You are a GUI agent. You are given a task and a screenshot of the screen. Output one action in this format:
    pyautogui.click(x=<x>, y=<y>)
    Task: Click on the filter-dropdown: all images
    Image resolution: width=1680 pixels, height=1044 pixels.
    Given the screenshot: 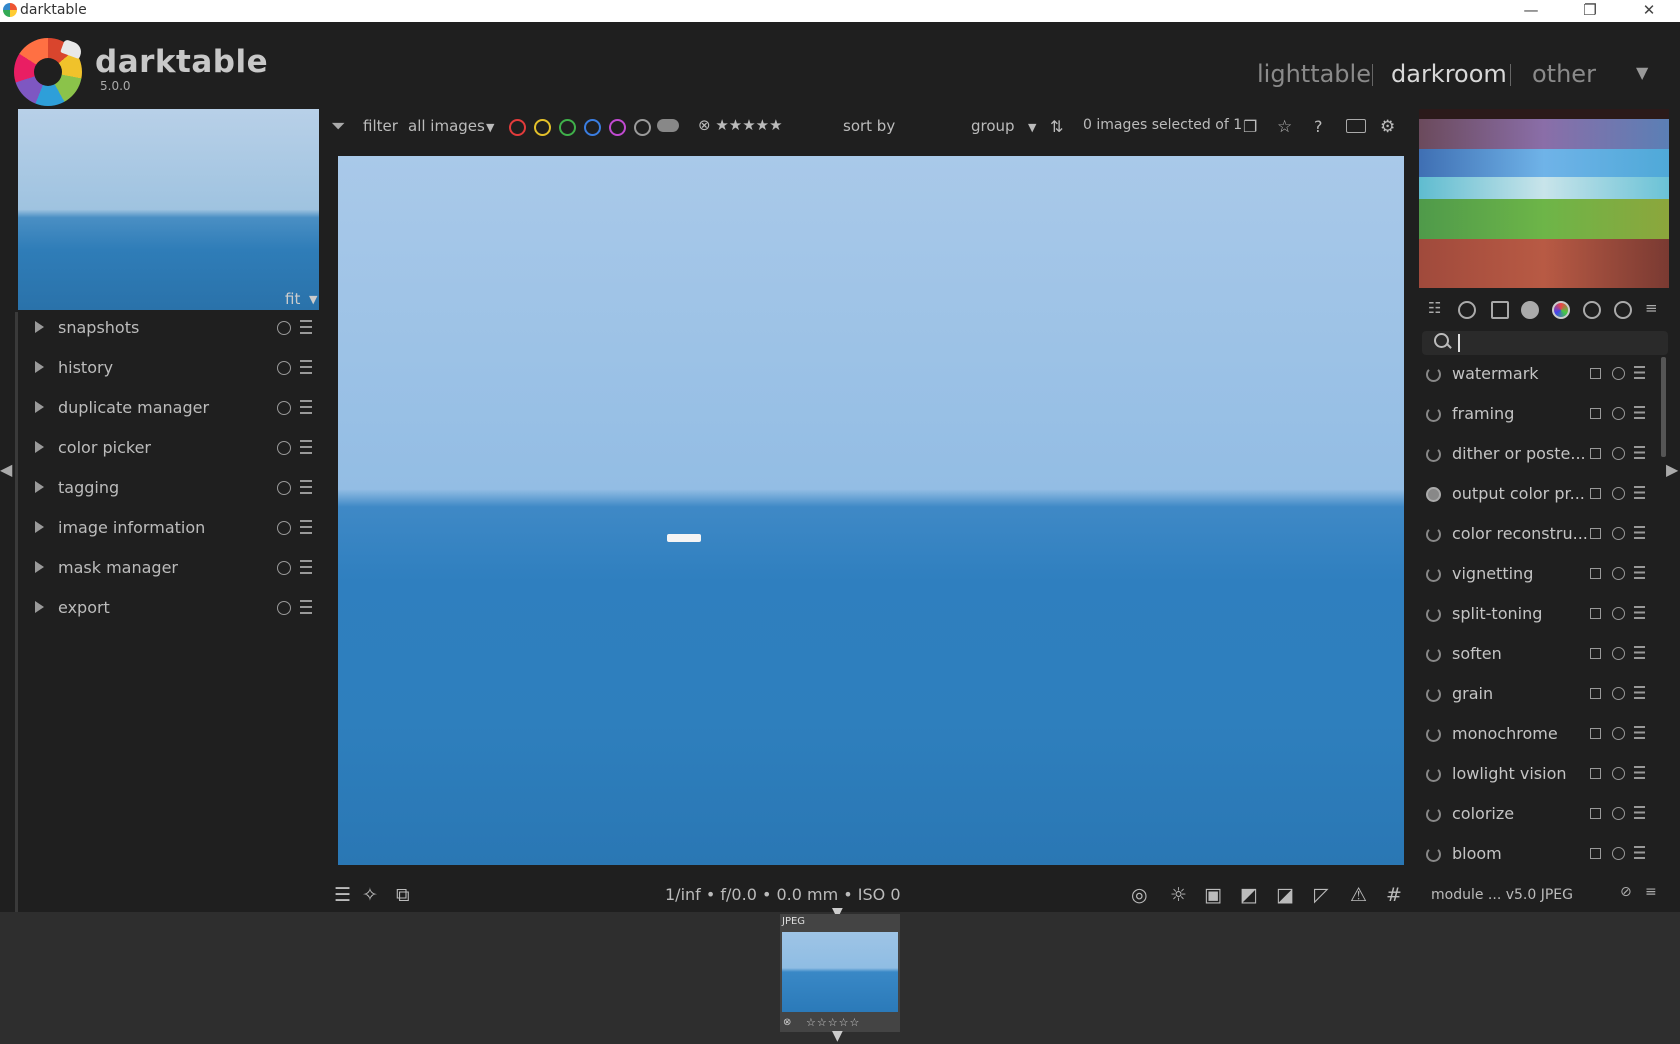 What is the action you would take?
    pyautogui.click(x=446, y=126)
    